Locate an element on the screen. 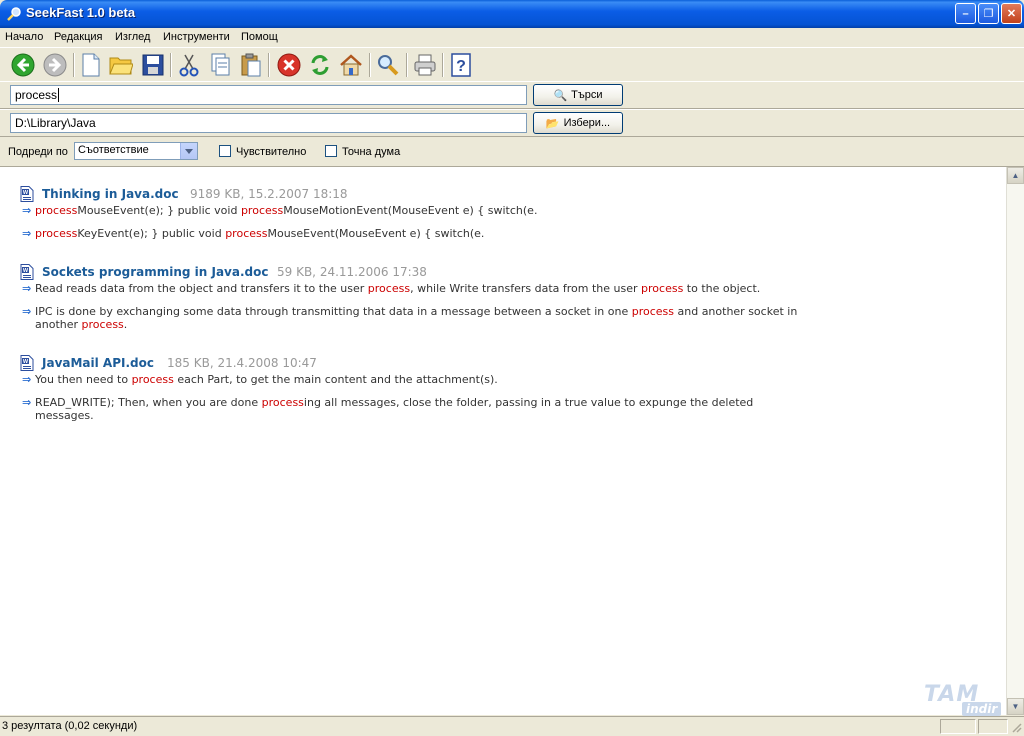 This screenshot has width=1024, height=736. svg-text: W is located at coordinates (26, 271).